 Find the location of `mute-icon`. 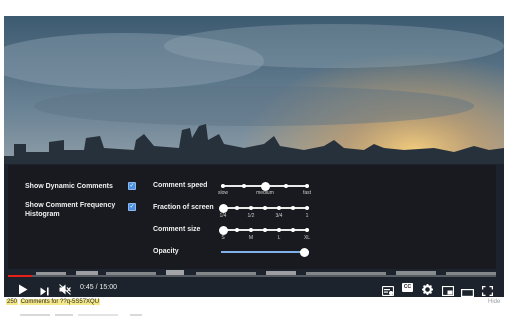

mute-icon is located at coordinates (65, 291).